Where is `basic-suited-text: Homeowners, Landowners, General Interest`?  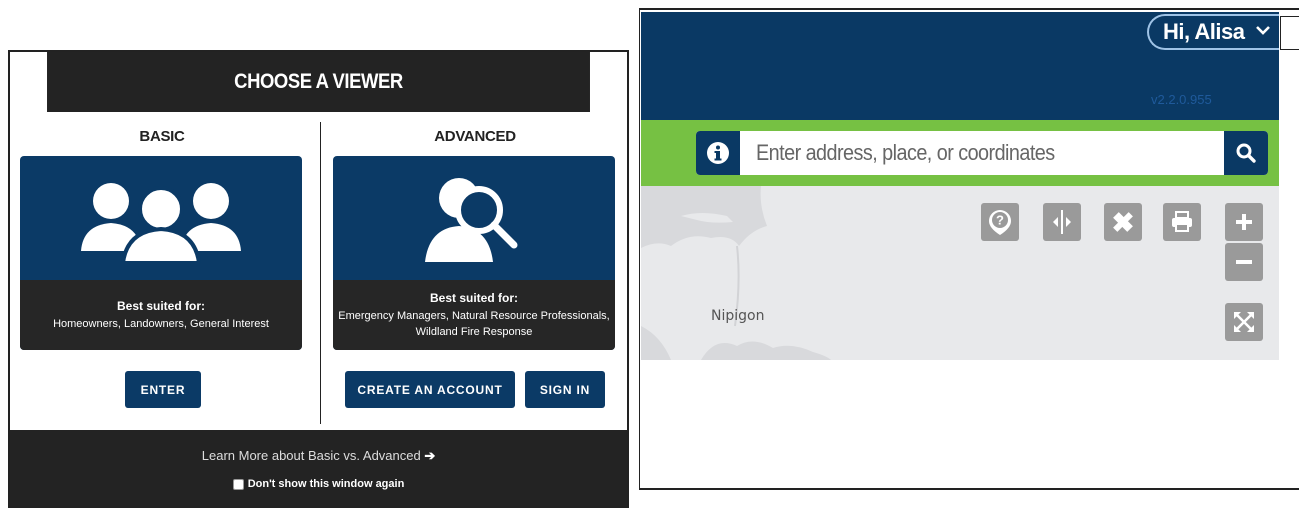 basic-suited-text: Homeowners, Landowners, General Interest is located at coordinates (161, 324).